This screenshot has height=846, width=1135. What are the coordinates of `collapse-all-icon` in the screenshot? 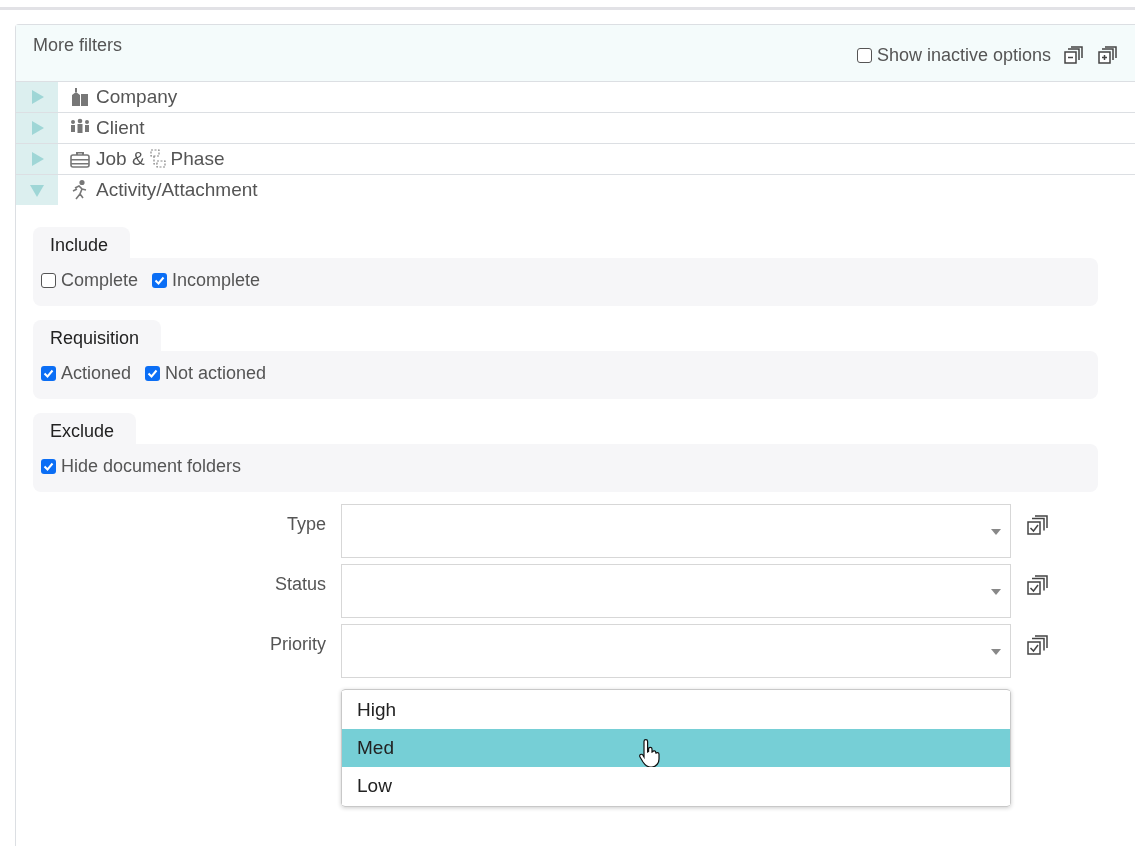 It's located at (1074, 55).